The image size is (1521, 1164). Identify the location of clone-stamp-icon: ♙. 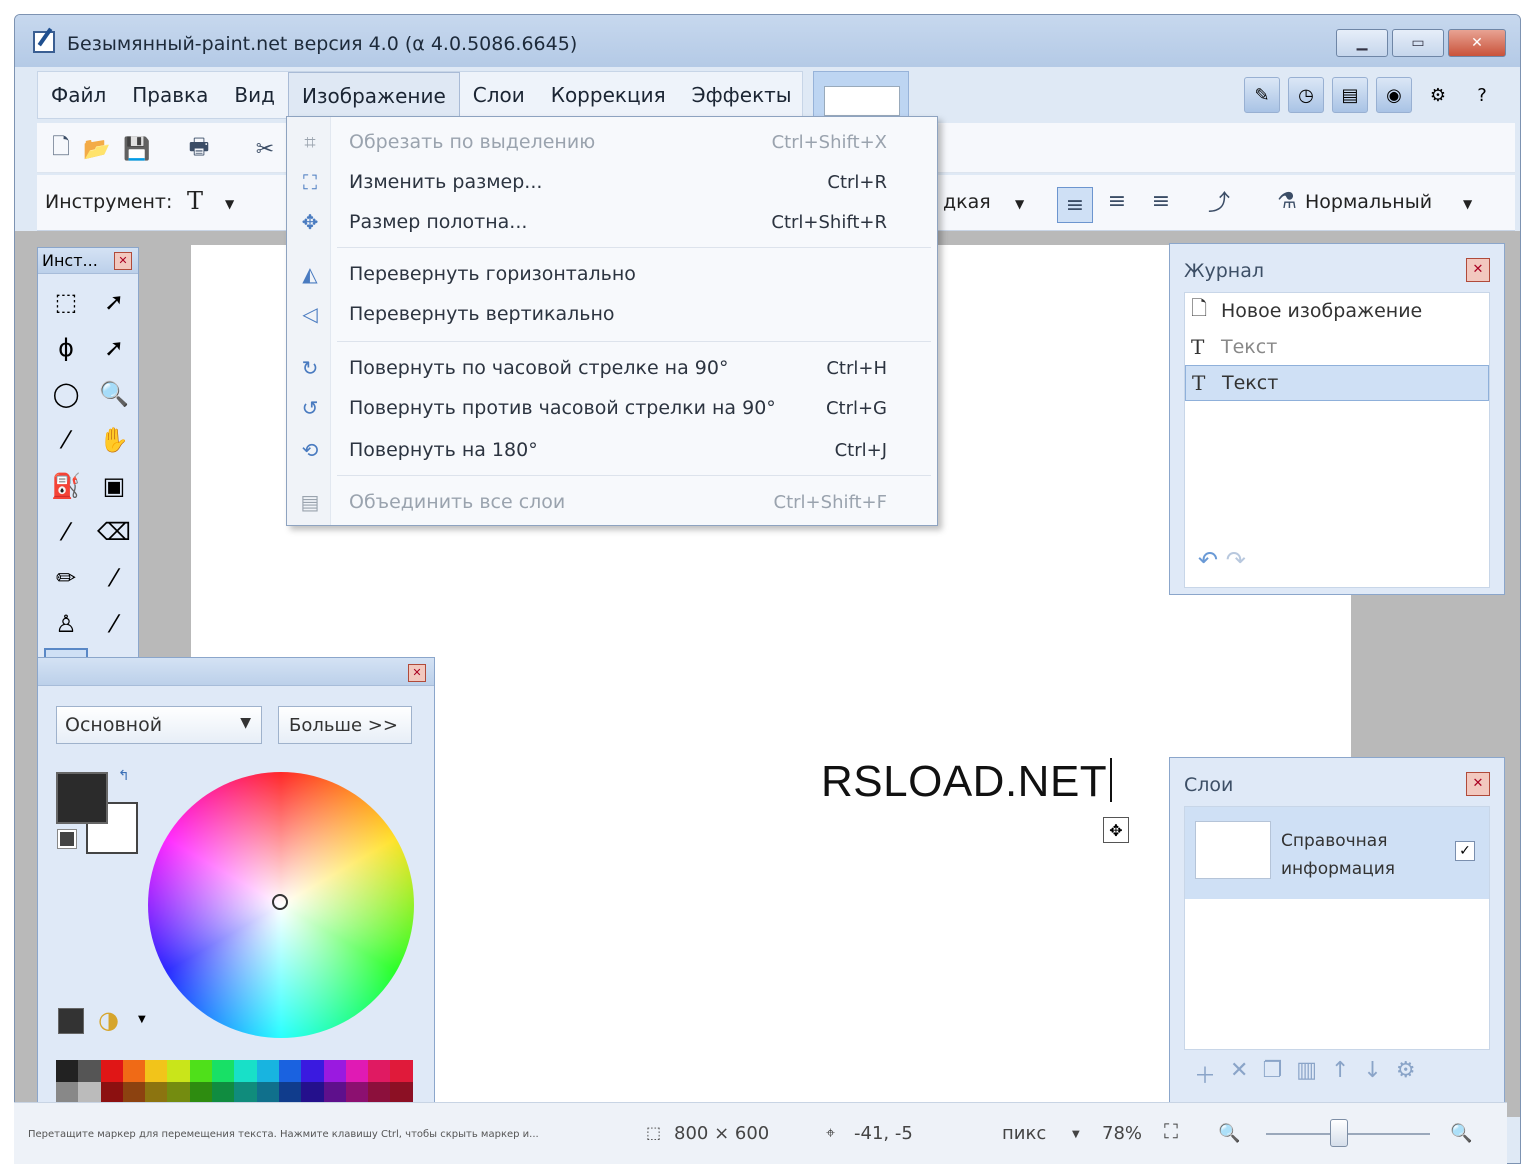
(66, 624).